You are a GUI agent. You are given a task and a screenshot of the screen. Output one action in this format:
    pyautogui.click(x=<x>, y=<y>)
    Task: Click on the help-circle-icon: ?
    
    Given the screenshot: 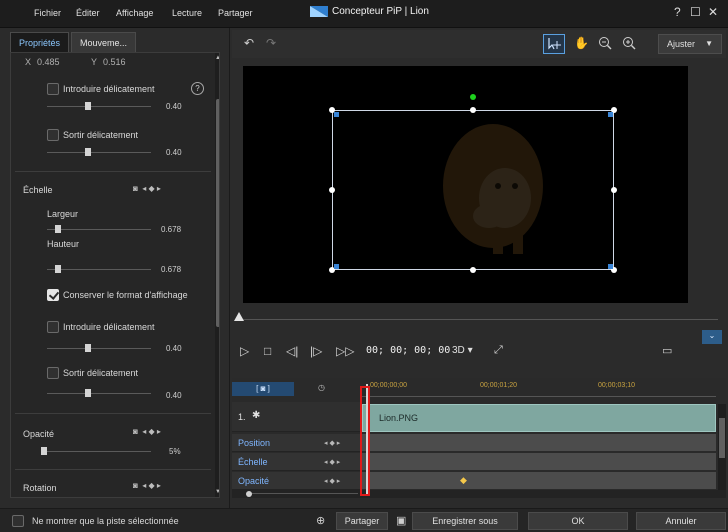 What is the action you would take?
    pyautogui.click(x=197, y=88)
    